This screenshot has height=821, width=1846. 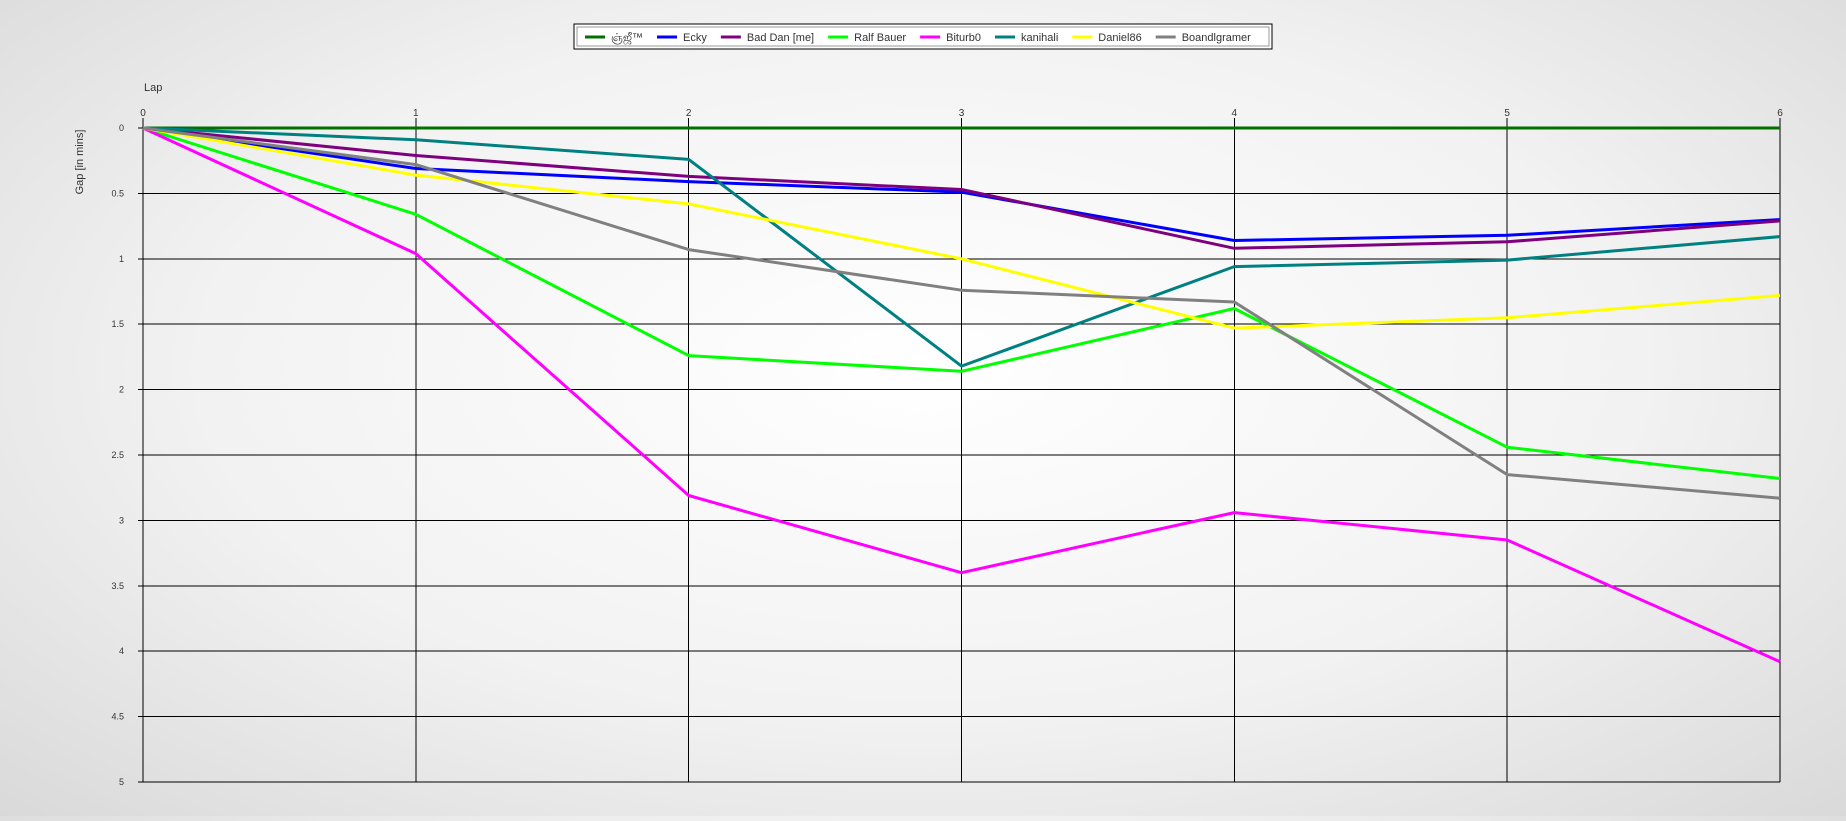 What do you see at coordinates (121, 390) in the screenshot?
I see `y-tick-label: 2` at bounding box center [121, 390].